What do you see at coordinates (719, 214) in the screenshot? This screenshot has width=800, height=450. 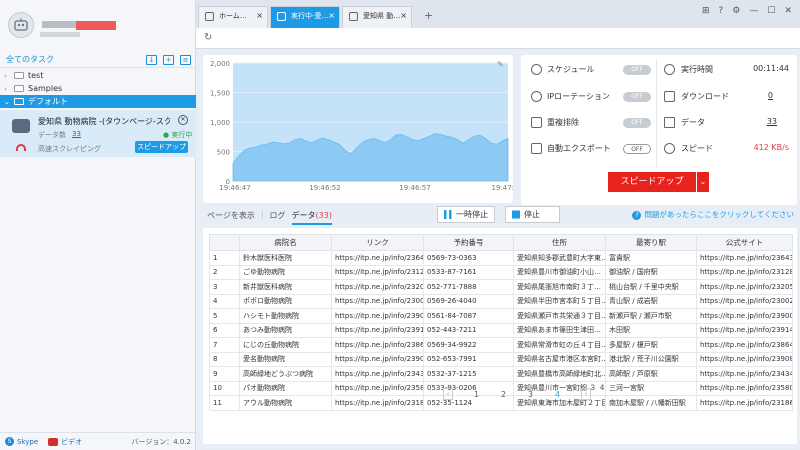 I see `help-text: 問題があったらここをクリックしてください` at bounding box center [719, 214].